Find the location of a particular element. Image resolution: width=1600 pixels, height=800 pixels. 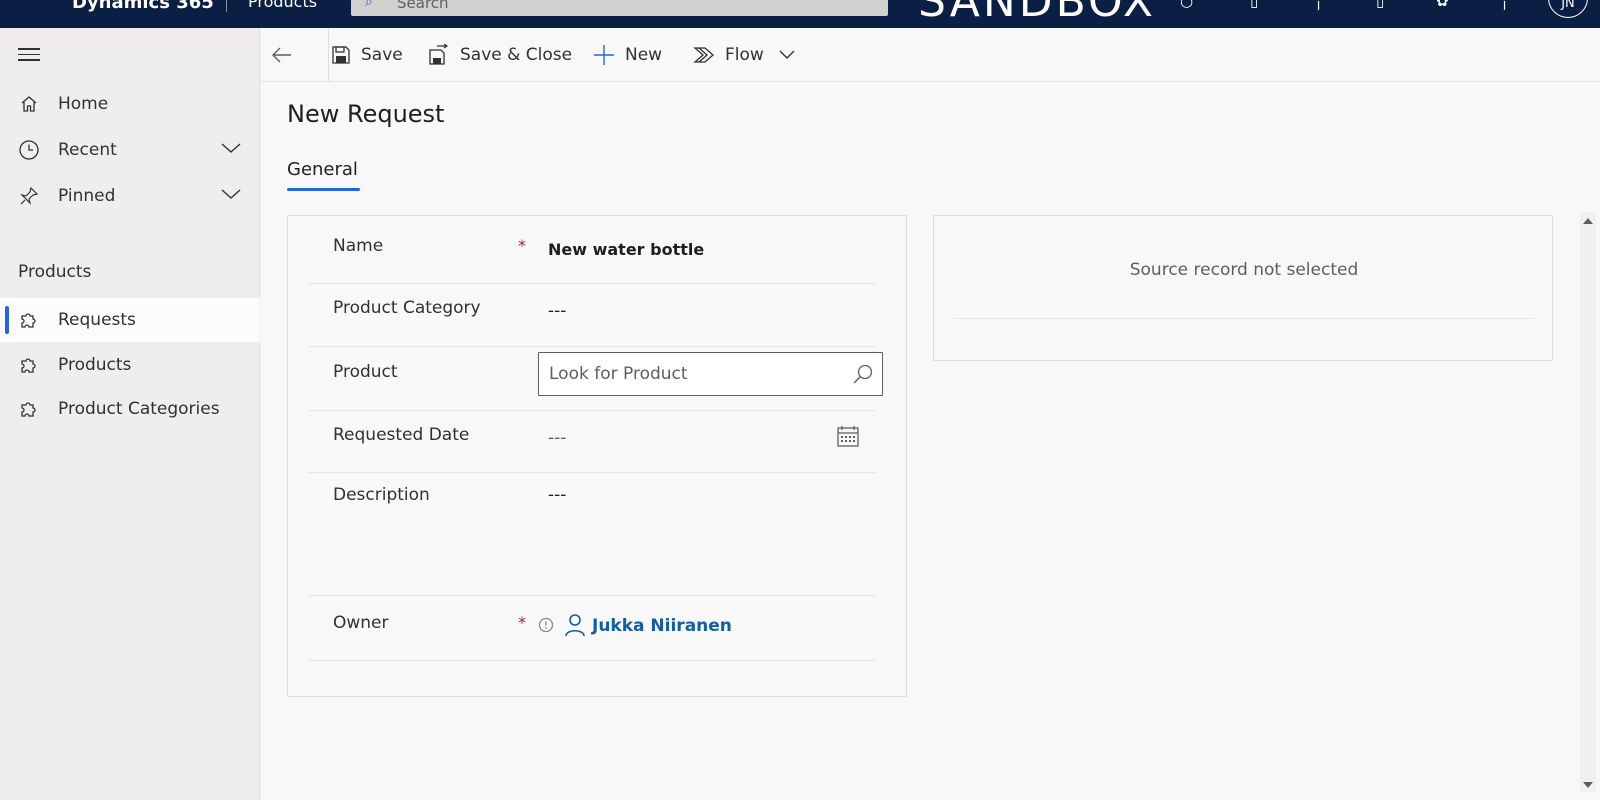

sidebar-item-product-categories: Product Categories is located at coordinates (130, 409).